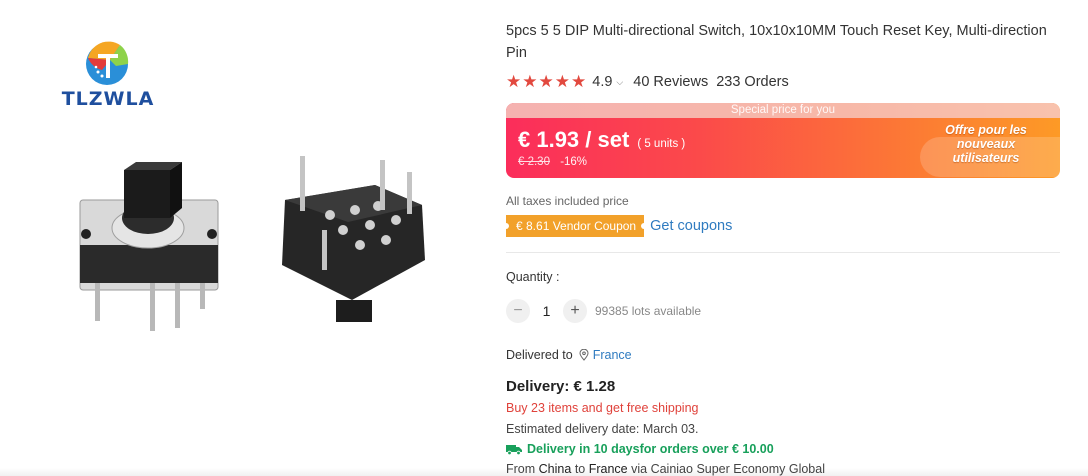 This screenshot has height=476, width=1088. Describe the element at coordinates (108, 99) in the screenshot. I see `brand-name: TLZWLA` at that location.